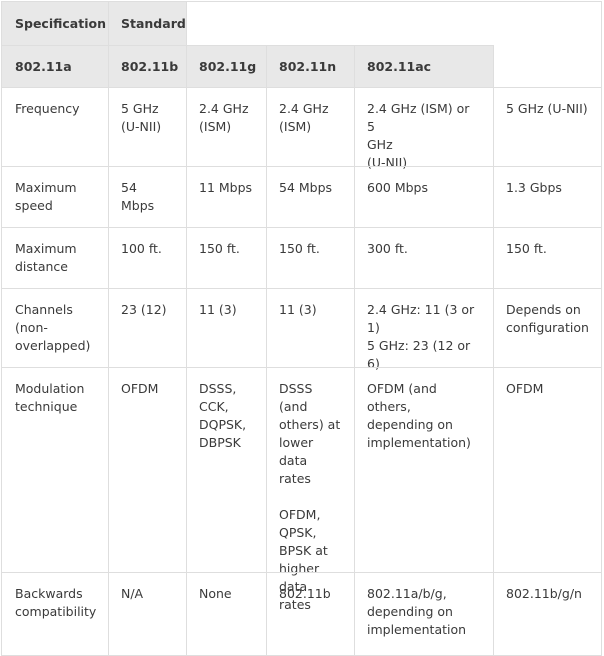  What do you see at coordinates (418, 135) in the screenshot?
I see `table-cell: 2.4 GHz (ISM) or 5 GHz (U-NII)` at bounding box center [418, 135].